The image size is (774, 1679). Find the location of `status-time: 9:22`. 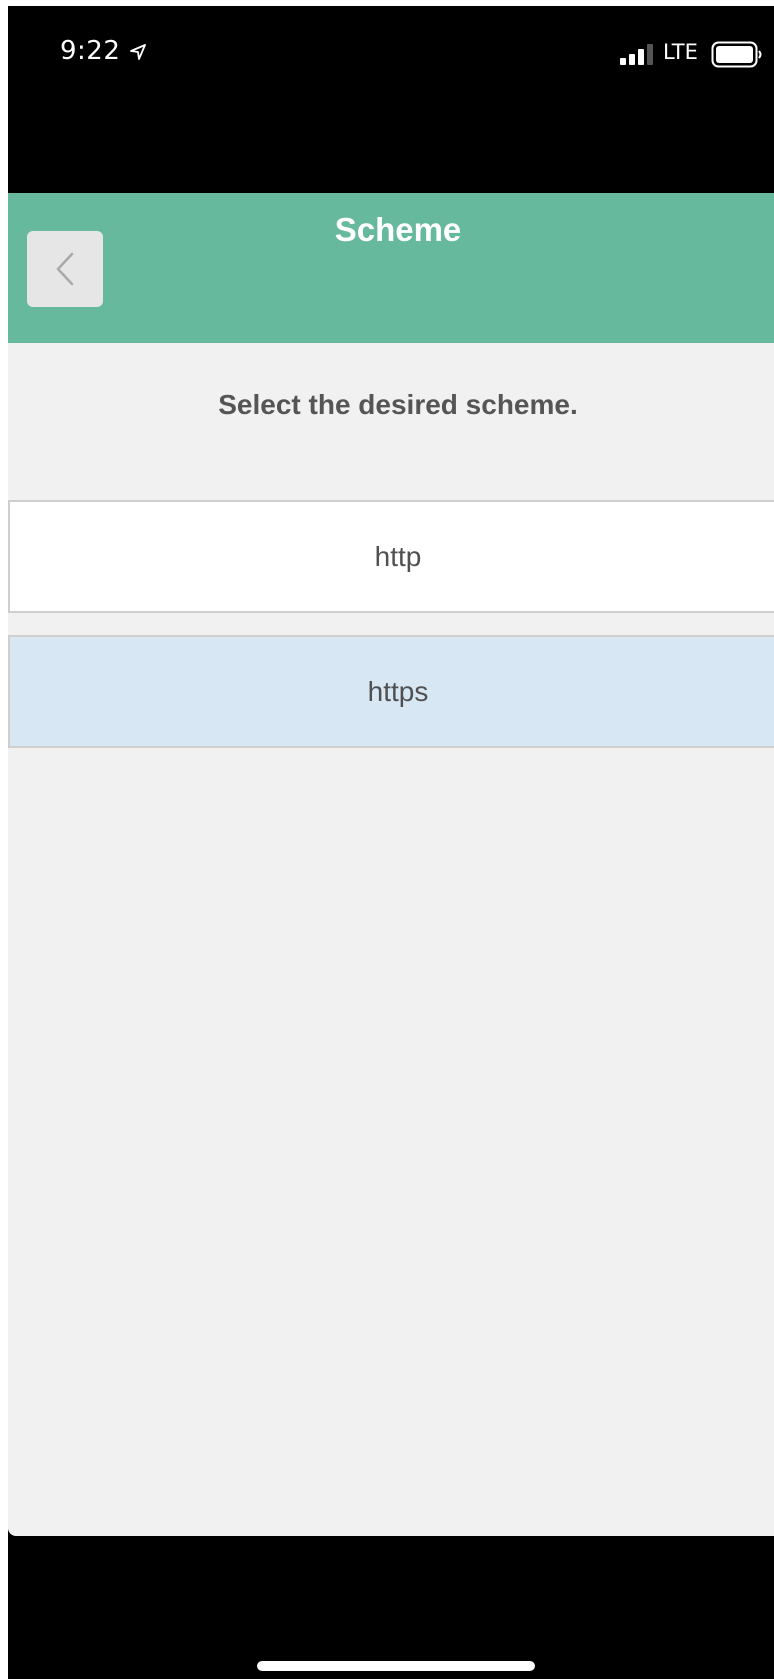

status-time: 9:22 is located at coordinates (90, 51).